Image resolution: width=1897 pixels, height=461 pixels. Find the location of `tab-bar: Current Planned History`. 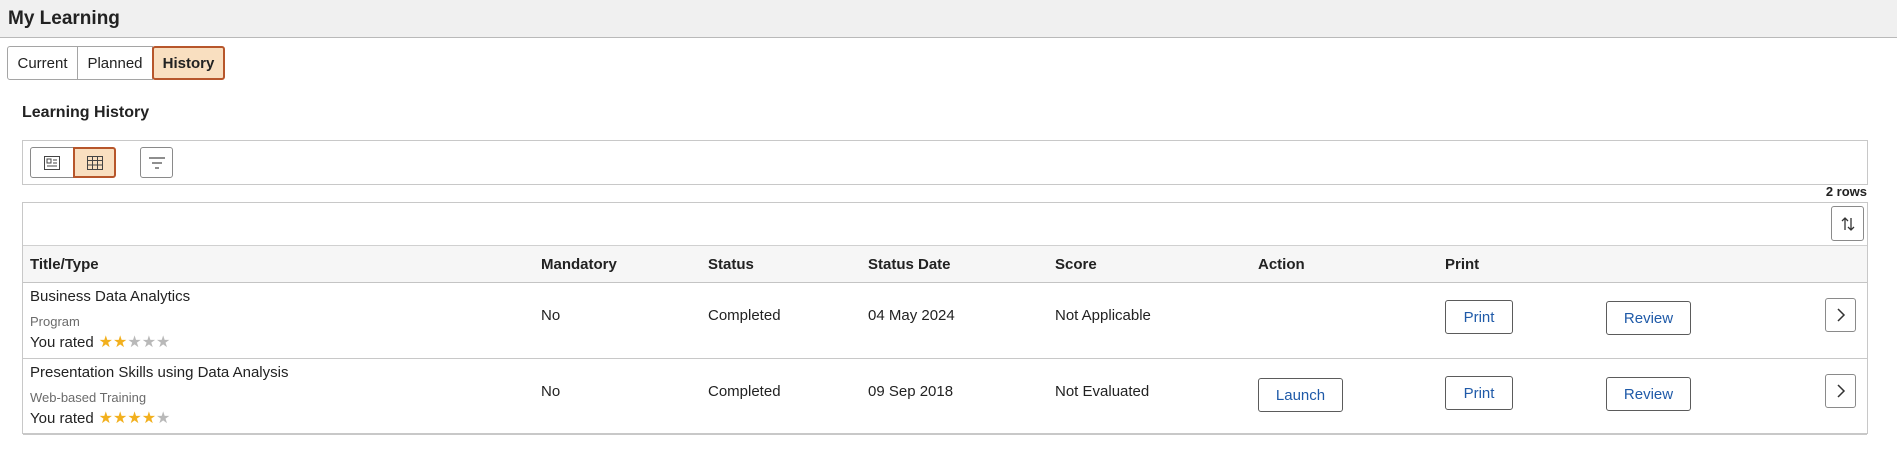

tab-bar: Current Planned History is located at coordinates (116, 63).